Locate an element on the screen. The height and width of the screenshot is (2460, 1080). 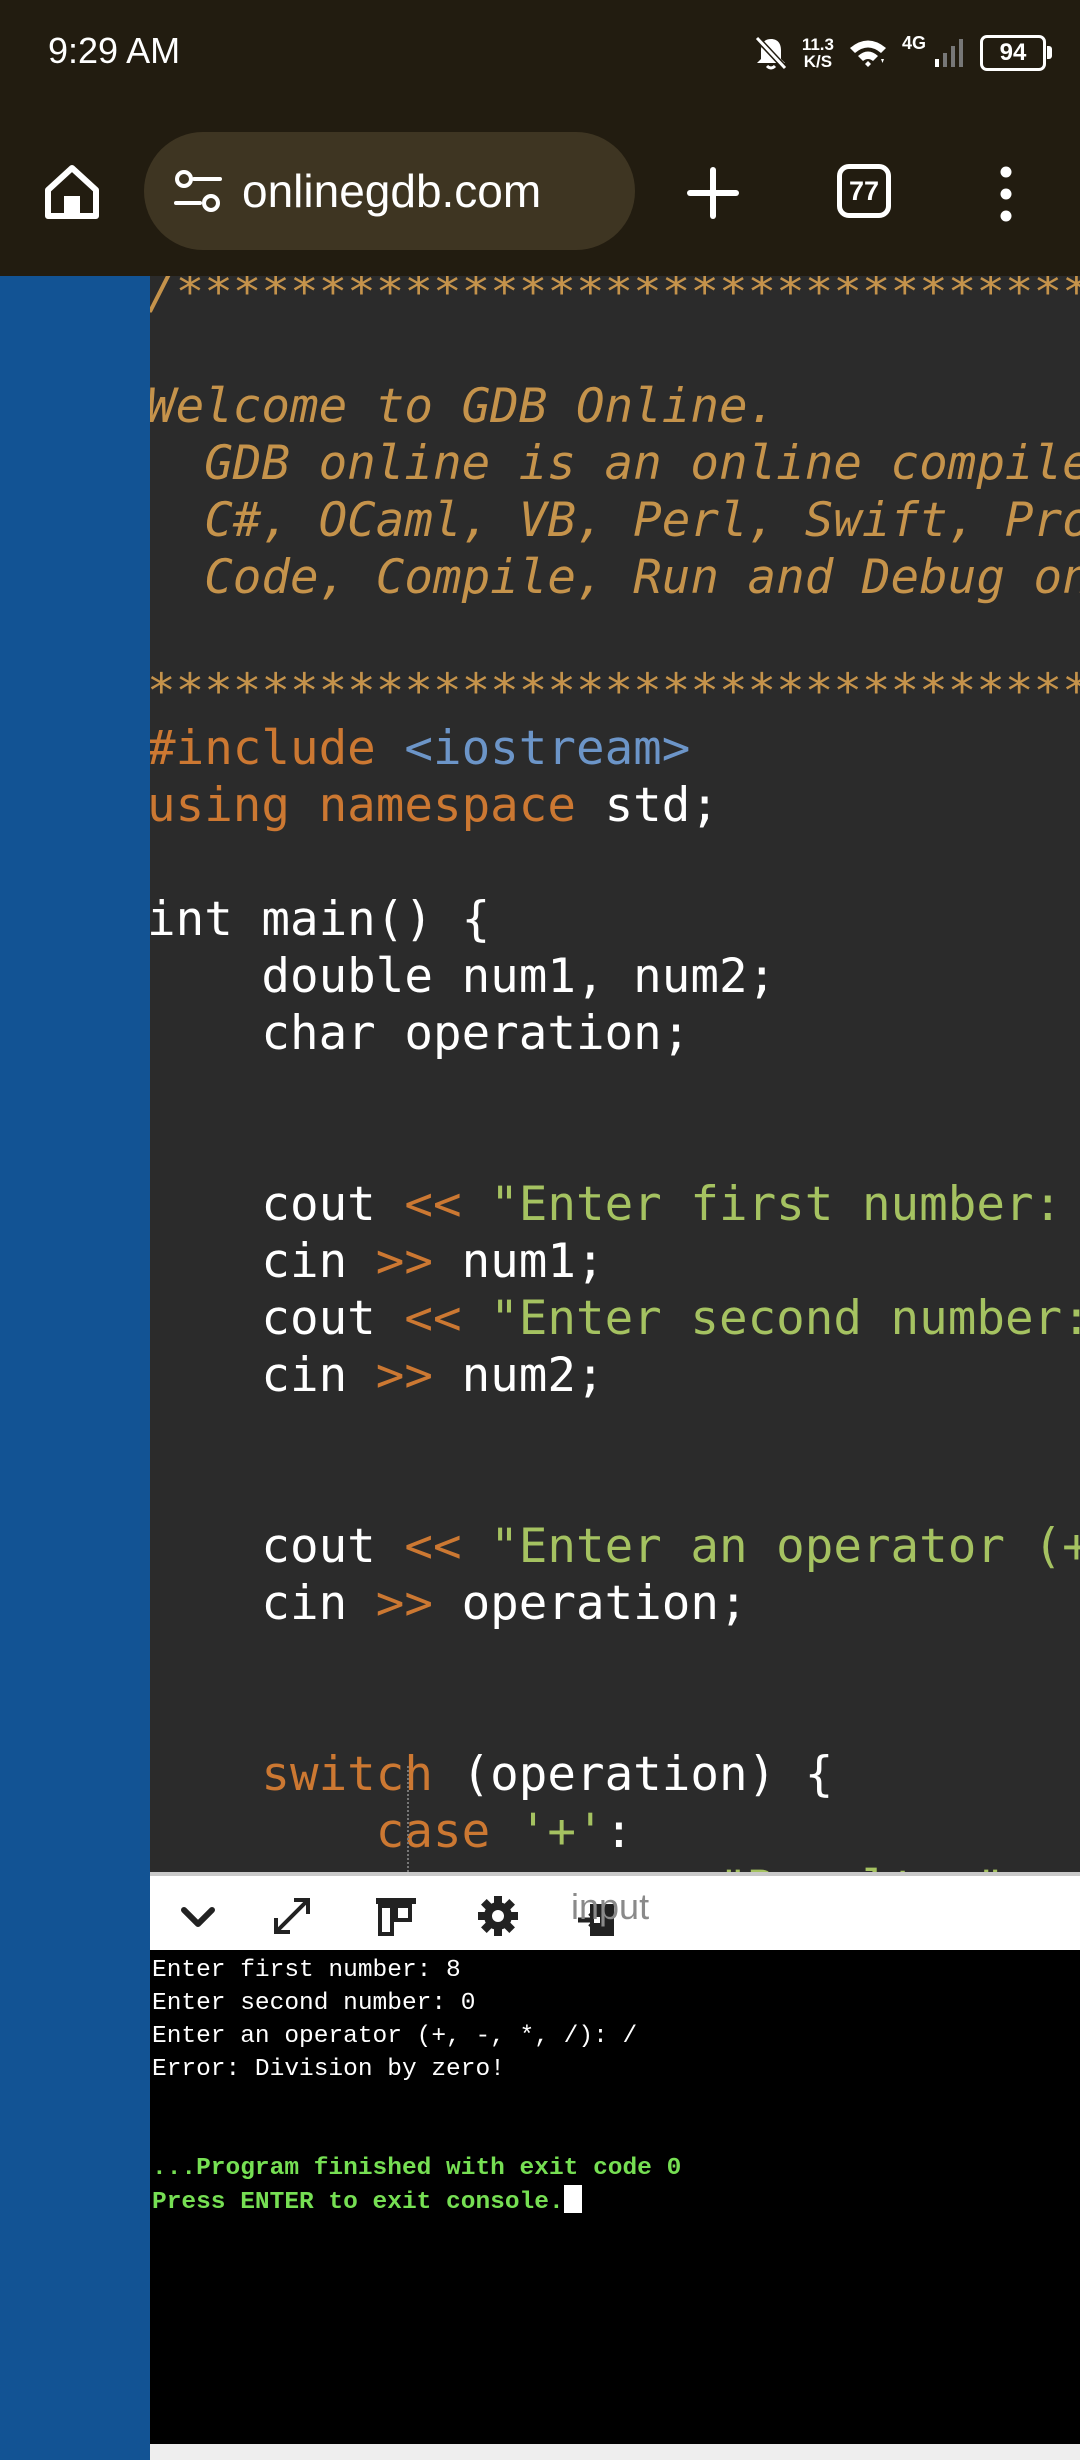
net-speed: 11.3 K/S is located at coordinates (817, 53).